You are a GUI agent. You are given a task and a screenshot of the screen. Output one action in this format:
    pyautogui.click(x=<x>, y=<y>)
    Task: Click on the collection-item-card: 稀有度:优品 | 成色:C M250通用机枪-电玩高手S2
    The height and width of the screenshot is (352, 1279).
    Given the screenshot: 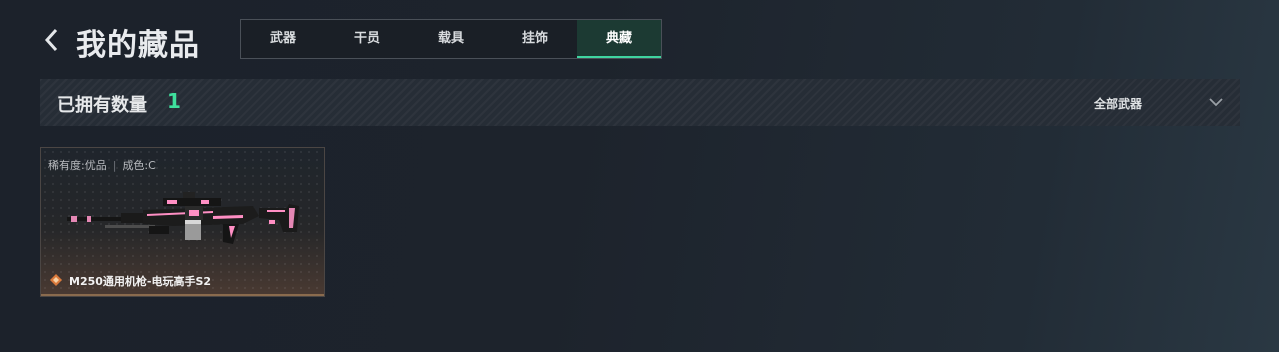 What is the action you would take?
    pyautogui.click(x=182, y=222)
    